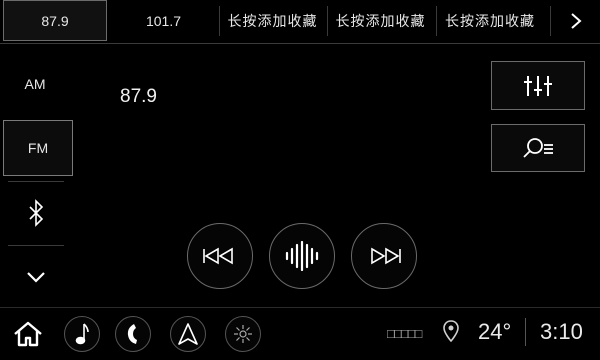  I want to click on preset-4-label: 长按添加收藏, so click(380, 20).